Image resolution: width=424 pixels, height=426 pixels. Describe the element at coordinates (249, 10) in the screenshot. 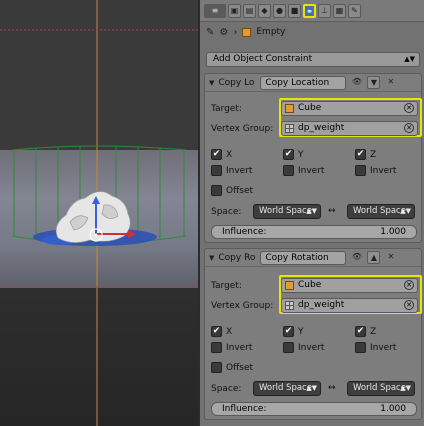

I see `render-layers-icon: ▤` at that location.